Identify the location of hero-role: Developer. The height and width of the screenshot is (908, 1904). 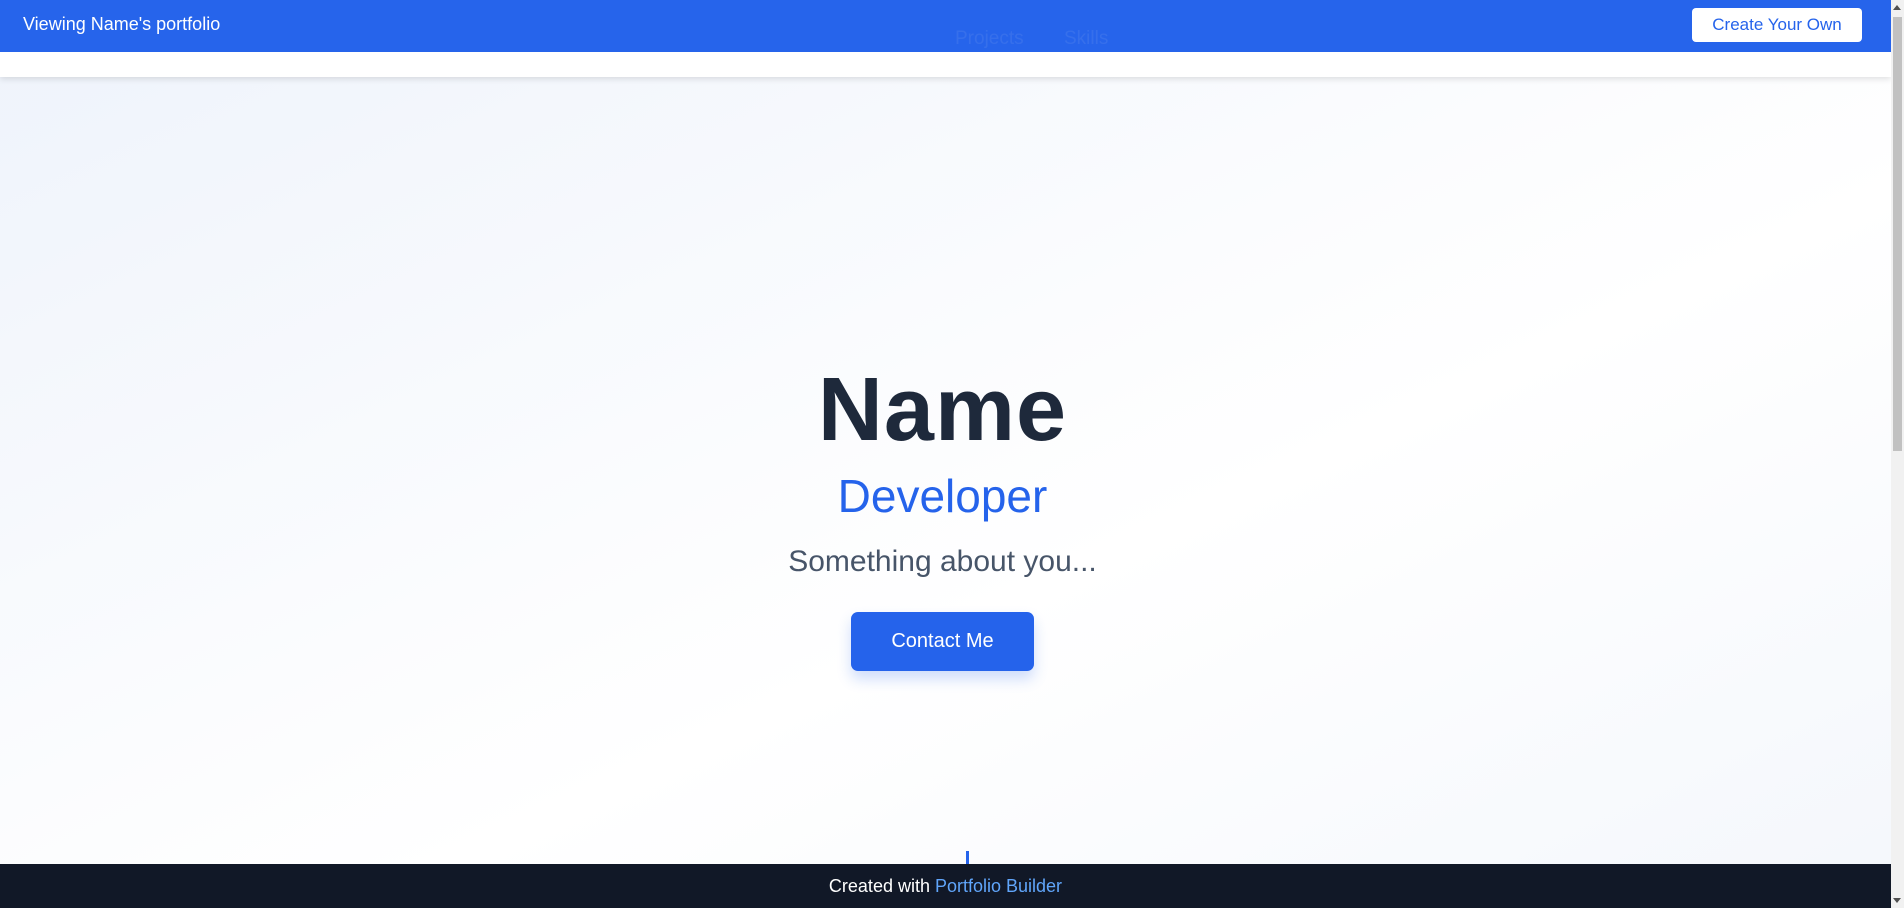
(942, 496).